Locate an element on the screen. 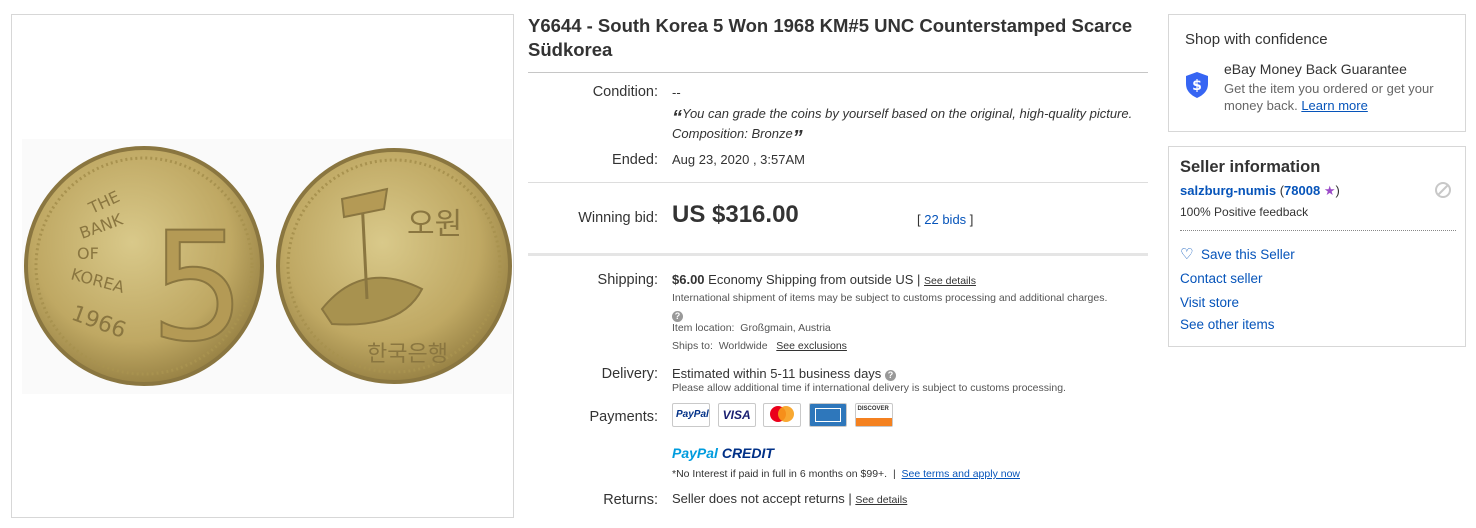 The width and height of the screenshot is (1476, 528). shipping-details-link: See details is located at coordinates (950, 281).